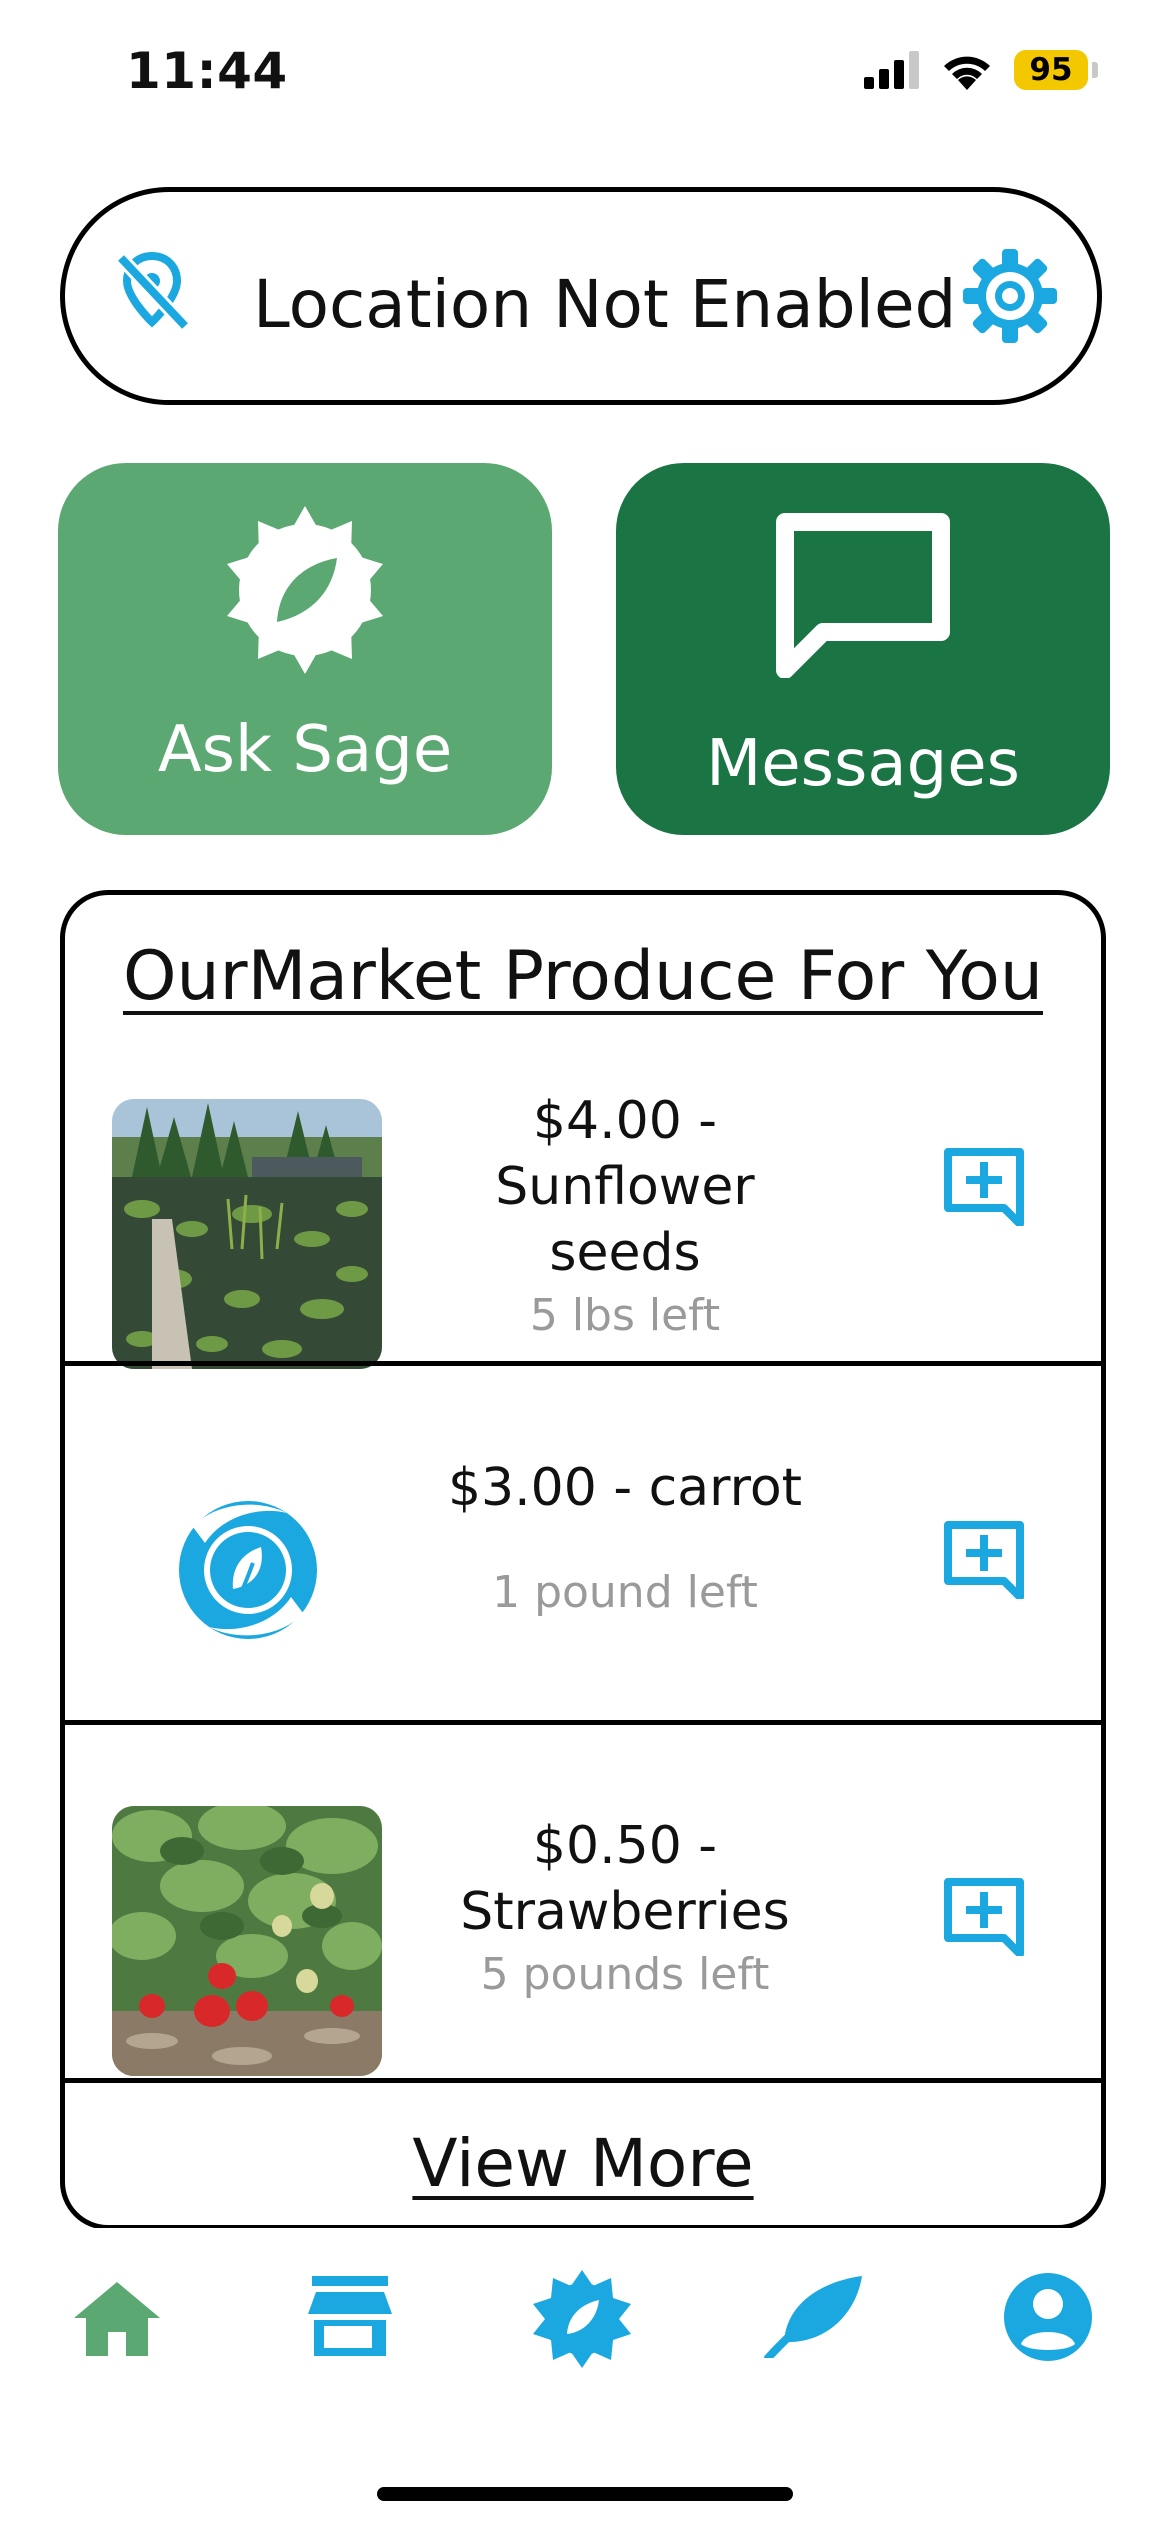 The image size is (1170, 2532). I want to click on product-price-name: $4.00 - Sunflower seeds, so click(625, 1187).